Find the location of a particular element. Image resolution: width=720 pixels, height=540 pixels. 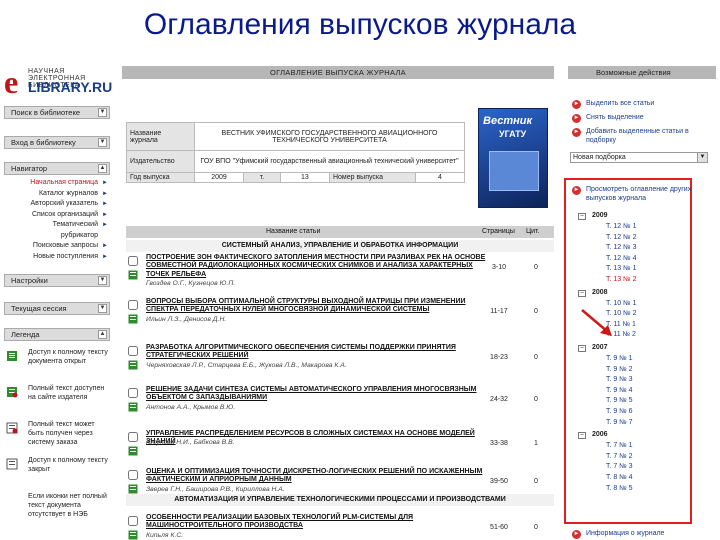

issue-link: Т. 9 № 4 is located at coordinates (619, 390).